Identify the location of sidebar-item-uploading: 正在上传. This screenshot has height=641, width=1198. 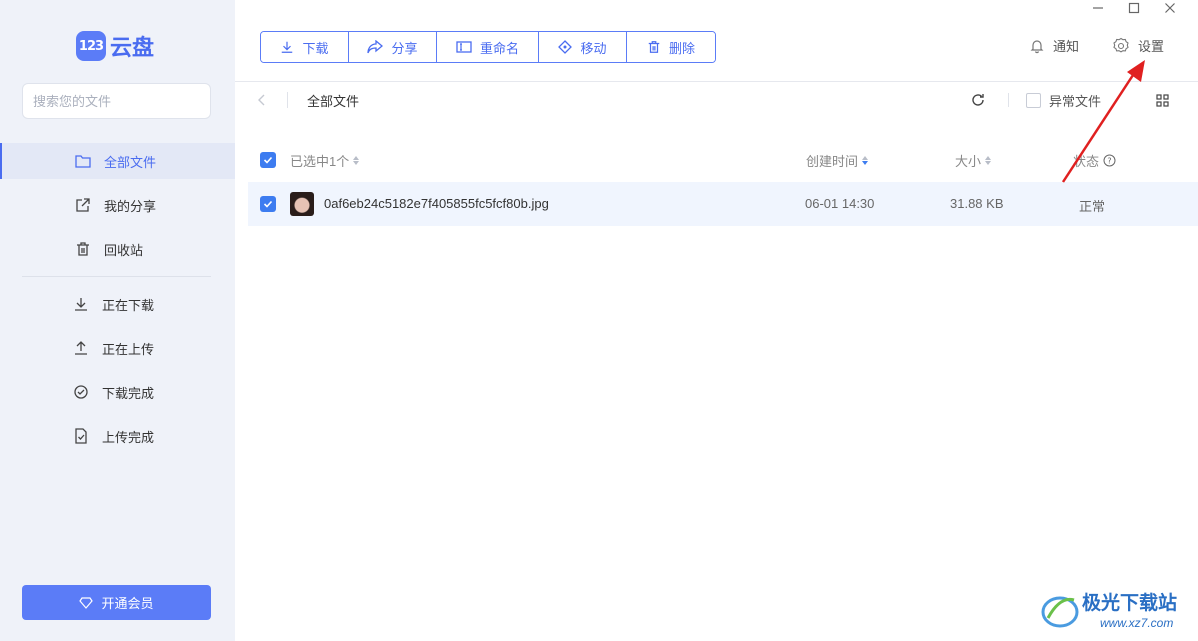
(117, 348).